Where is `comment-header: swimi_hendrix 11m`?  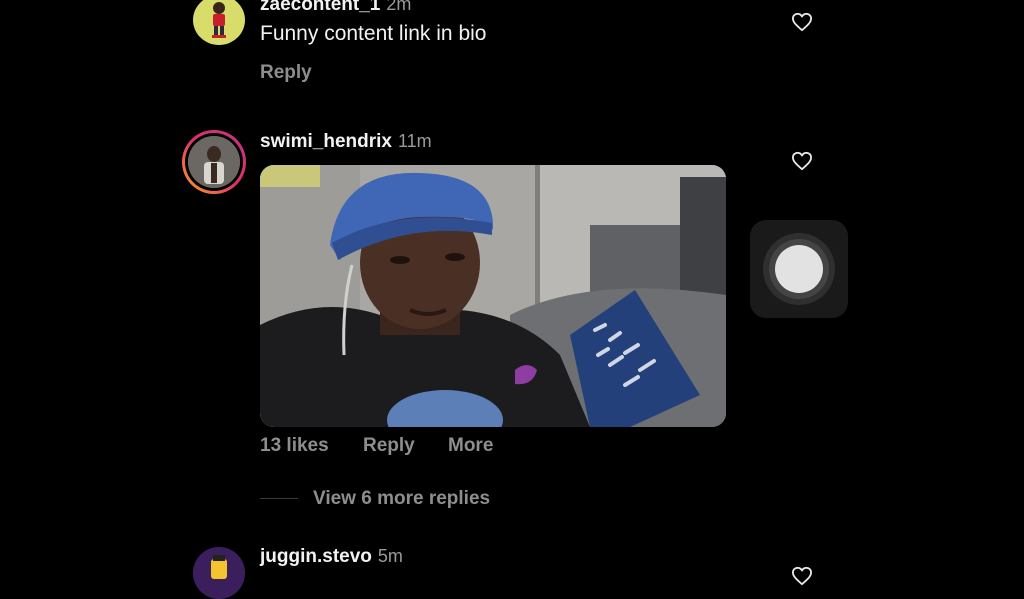 comment-header: swimi_hendrix 11m is located at coordinates (346, 142).